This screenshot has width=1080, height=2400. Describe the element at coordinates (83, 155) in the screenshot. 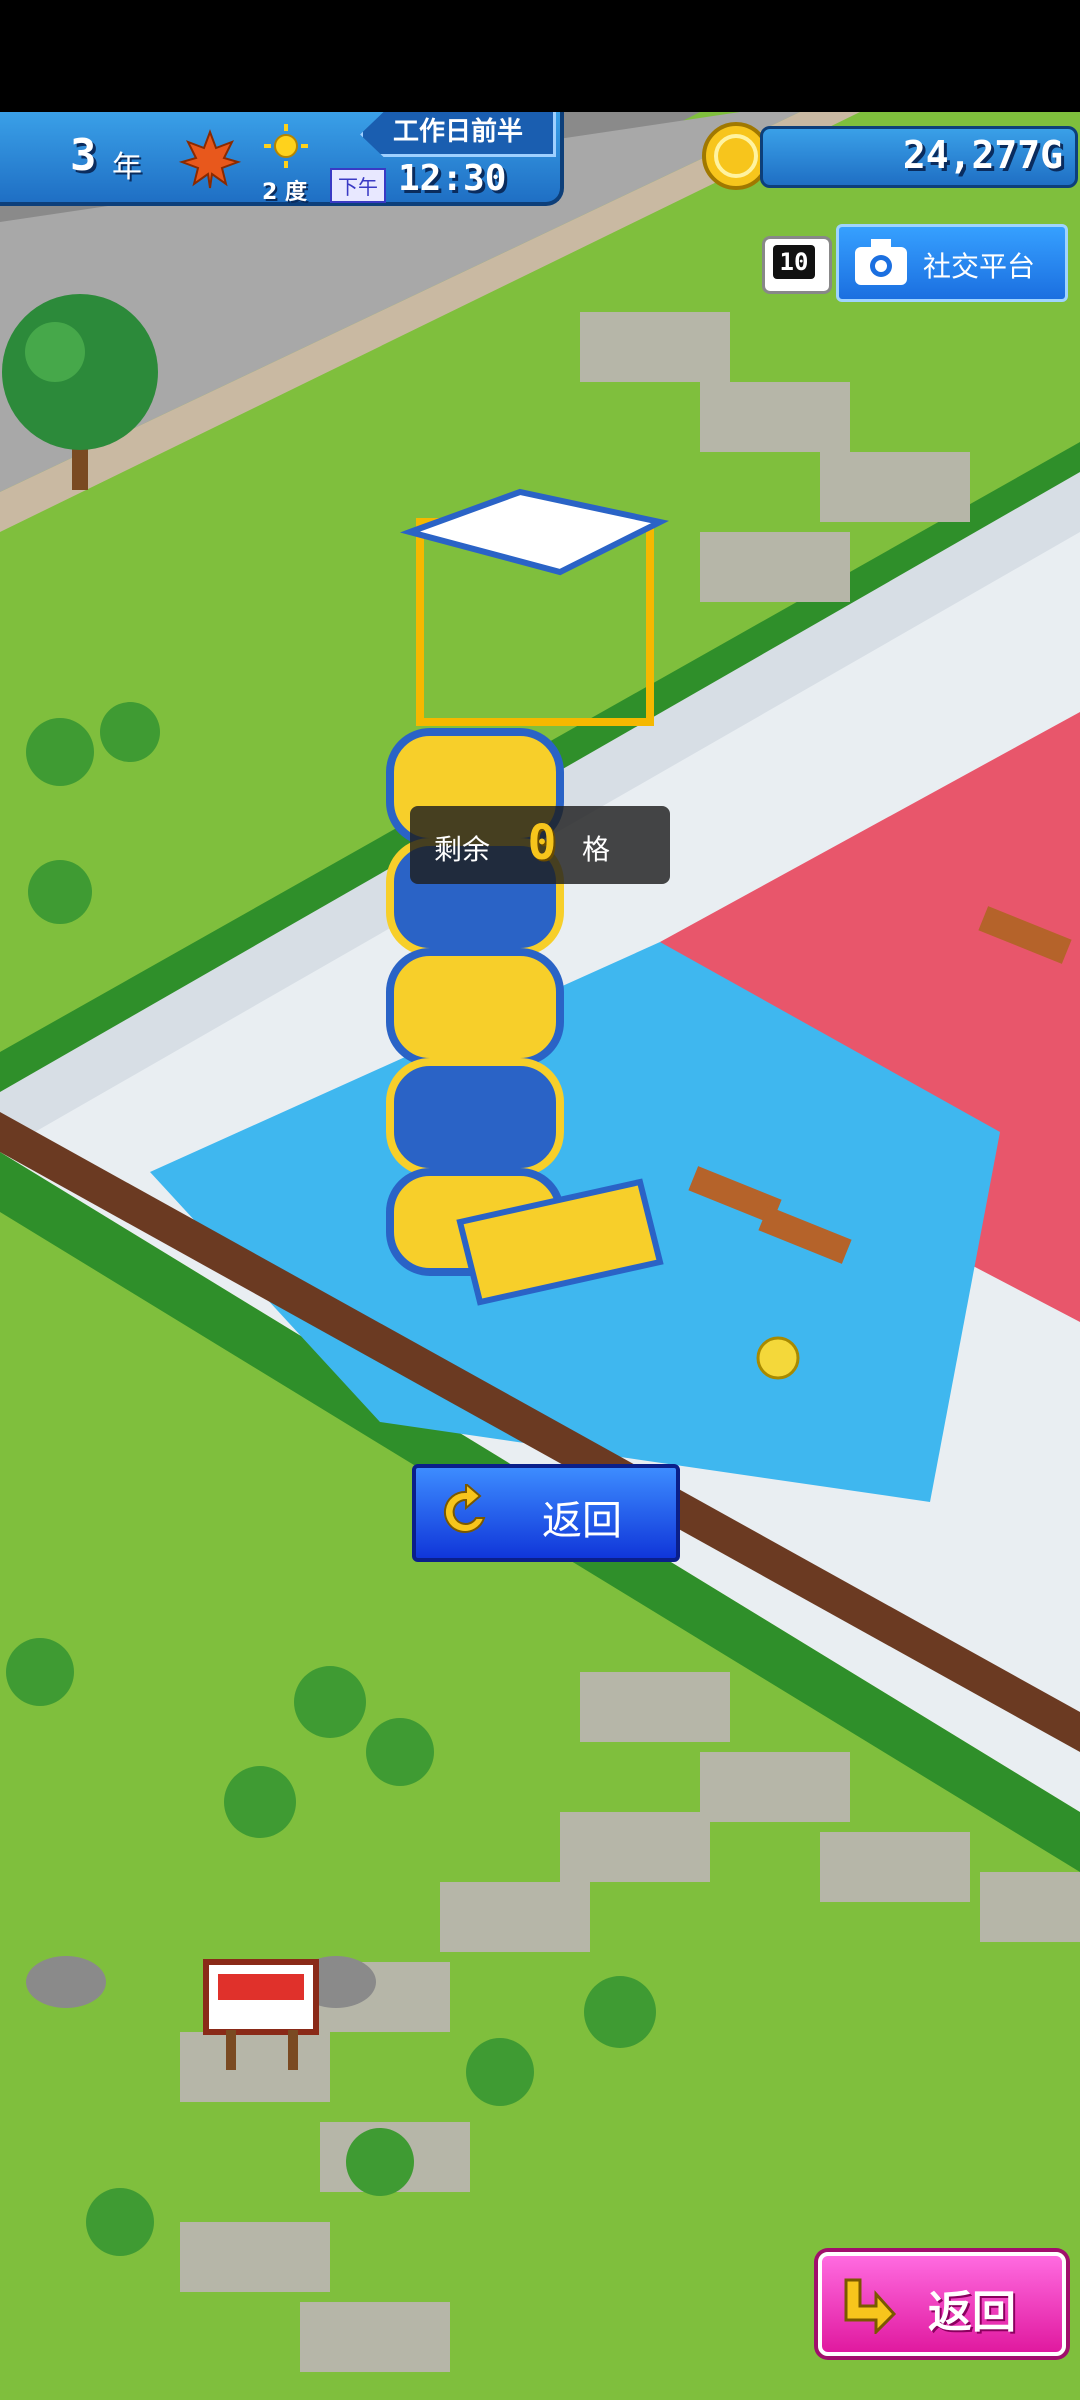

I see `year-number: 3` at that location.